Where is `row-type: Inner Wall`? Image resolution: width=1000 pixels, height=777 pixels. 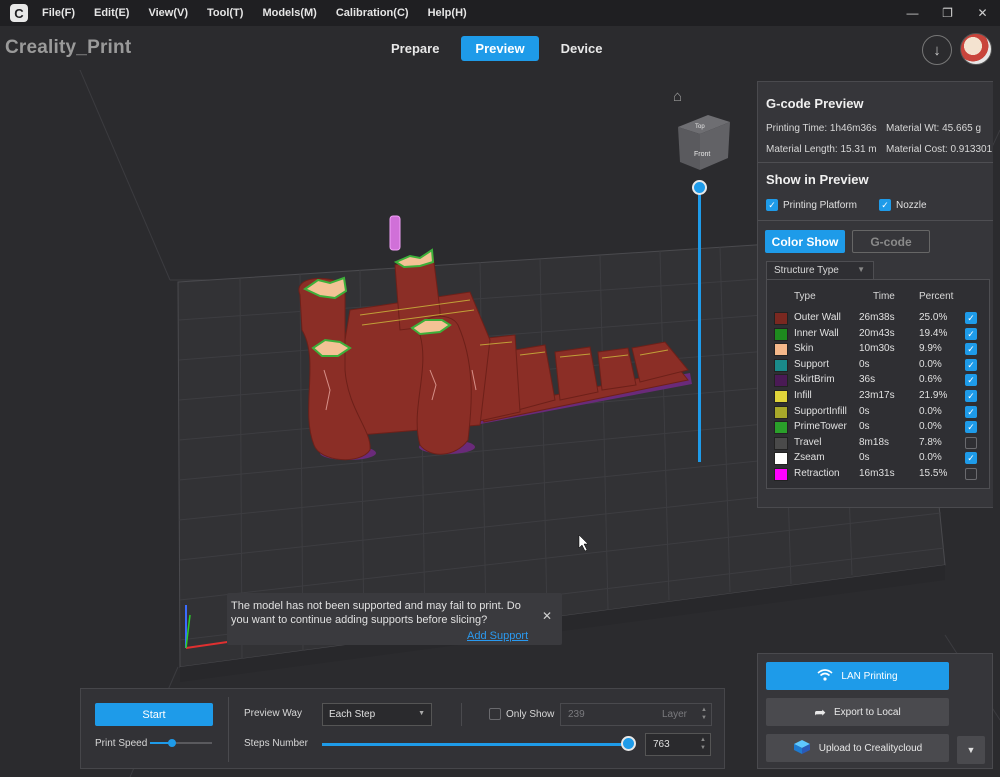 row-type: Inner Wall is located at coordinates (816, 333).